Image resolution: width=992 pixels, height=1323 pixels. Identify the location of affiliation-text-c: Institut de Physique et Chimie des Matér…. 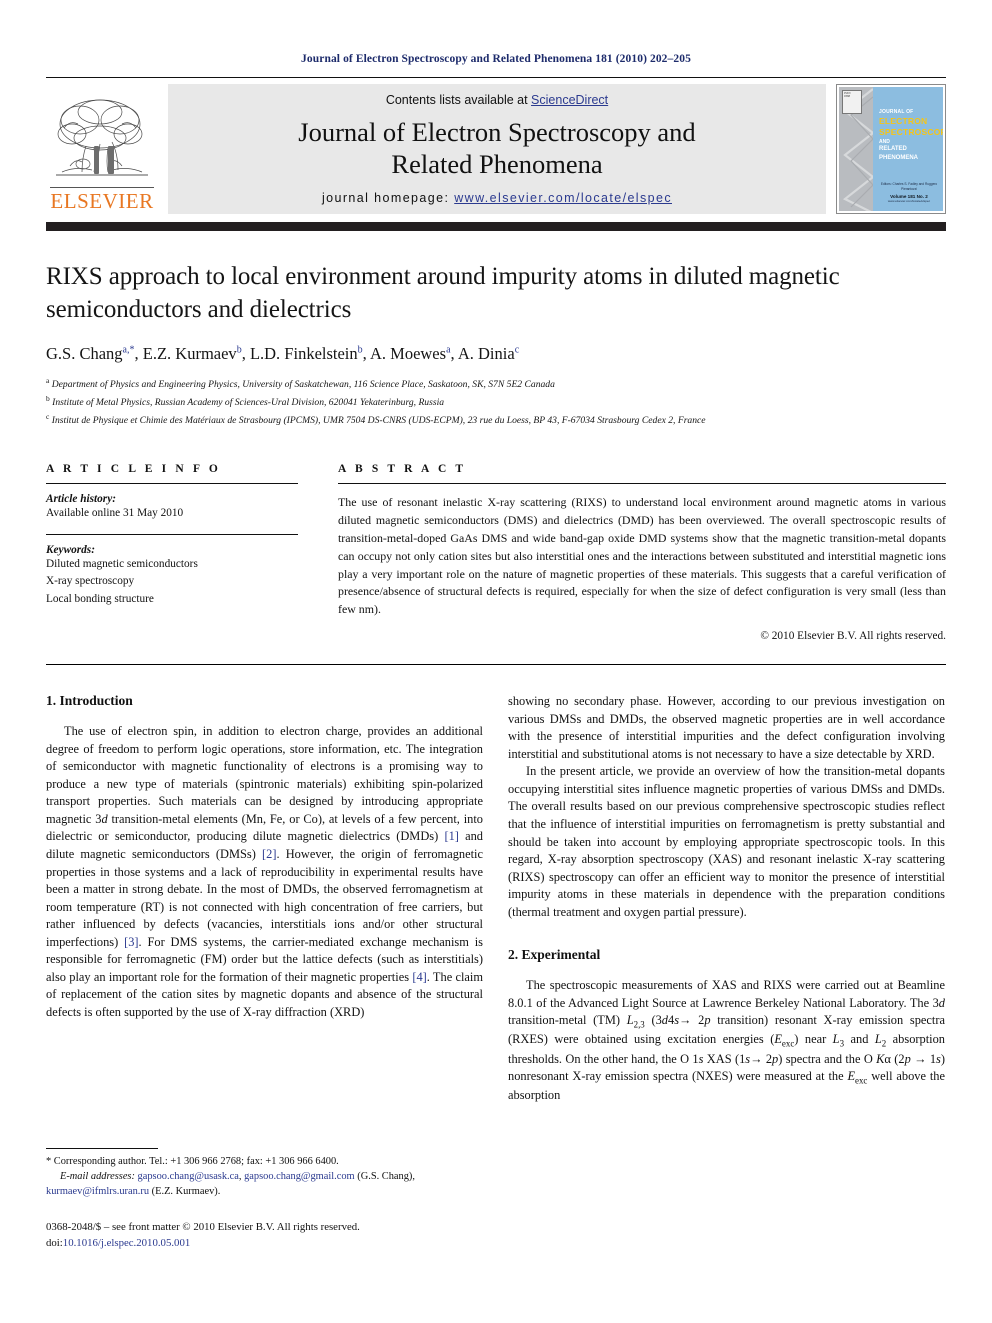
(378, 421).